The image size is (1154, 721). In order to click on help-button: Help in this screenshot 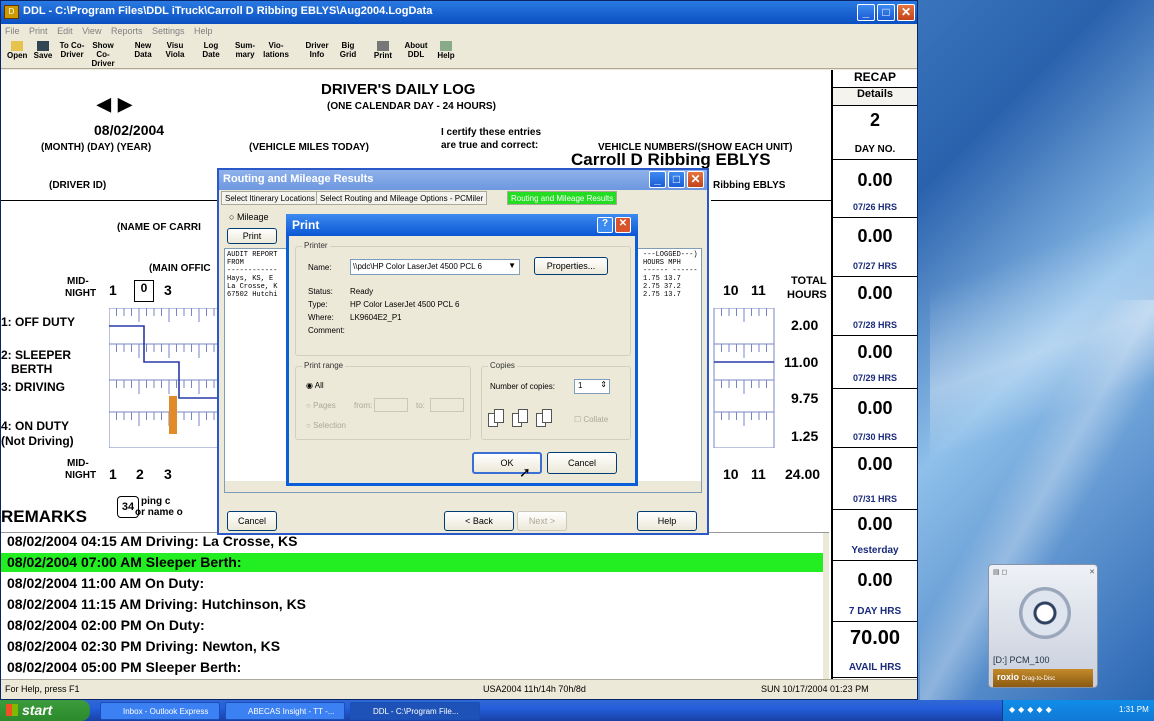, I will do `click(446, 54)`.